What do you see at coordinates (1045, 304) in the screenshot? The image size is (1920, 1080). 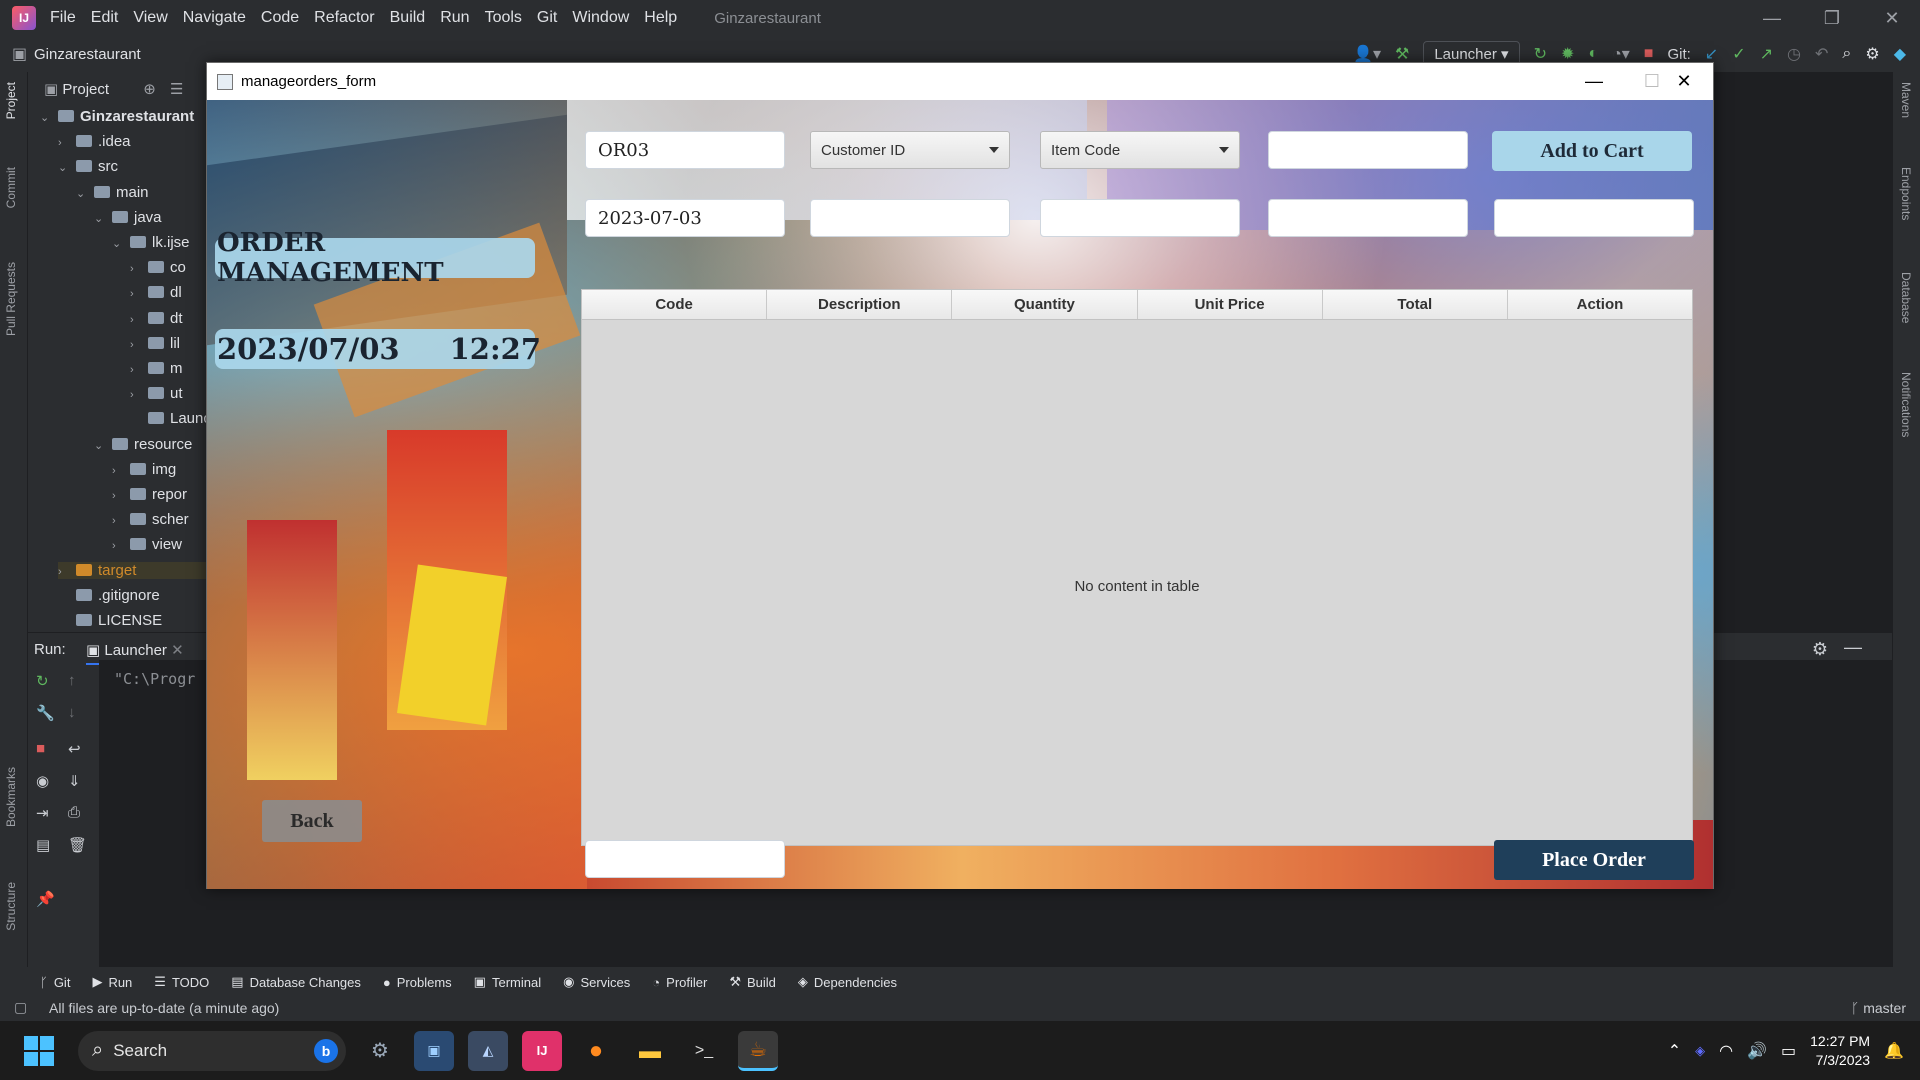 I see `column-quantity: Quantity` at bounding box center [1045, 304].